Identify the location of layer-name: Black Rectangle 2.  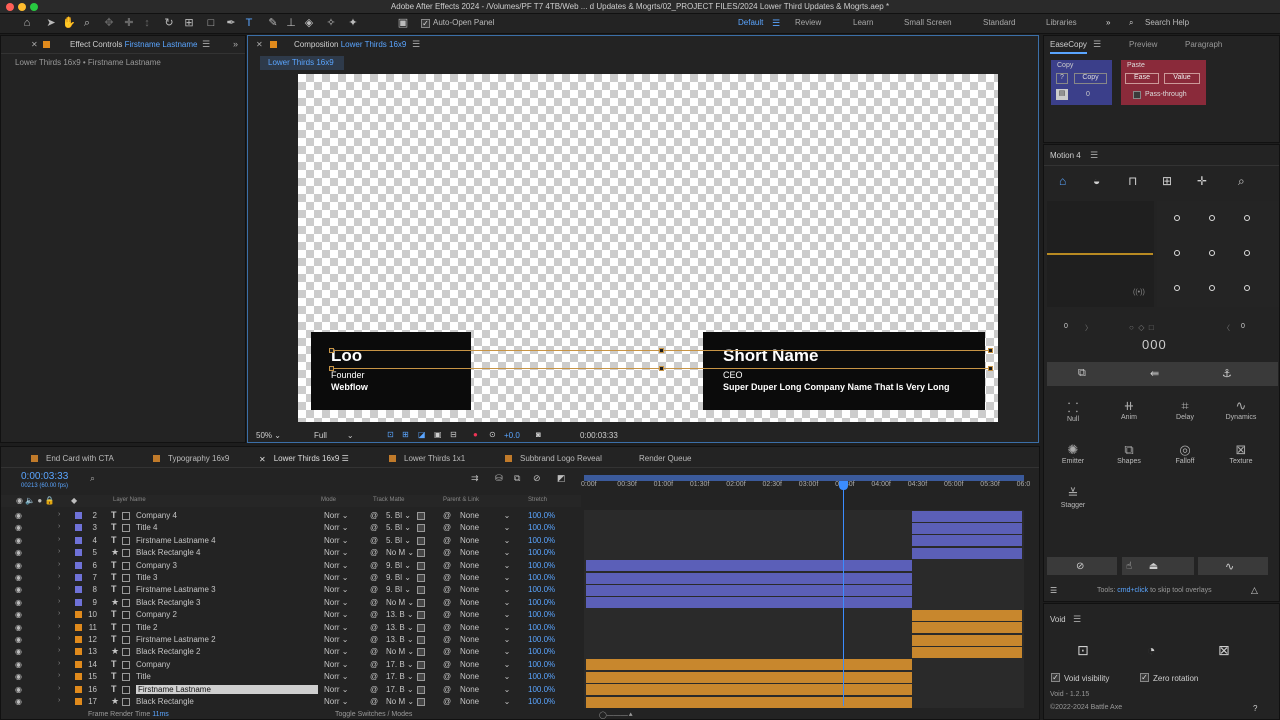
(168, 651).